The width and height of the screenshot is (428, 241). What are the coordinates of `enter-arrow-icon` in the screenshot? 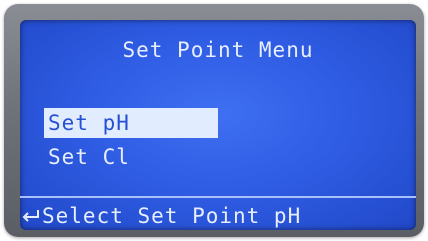 It's located at (30, 216).